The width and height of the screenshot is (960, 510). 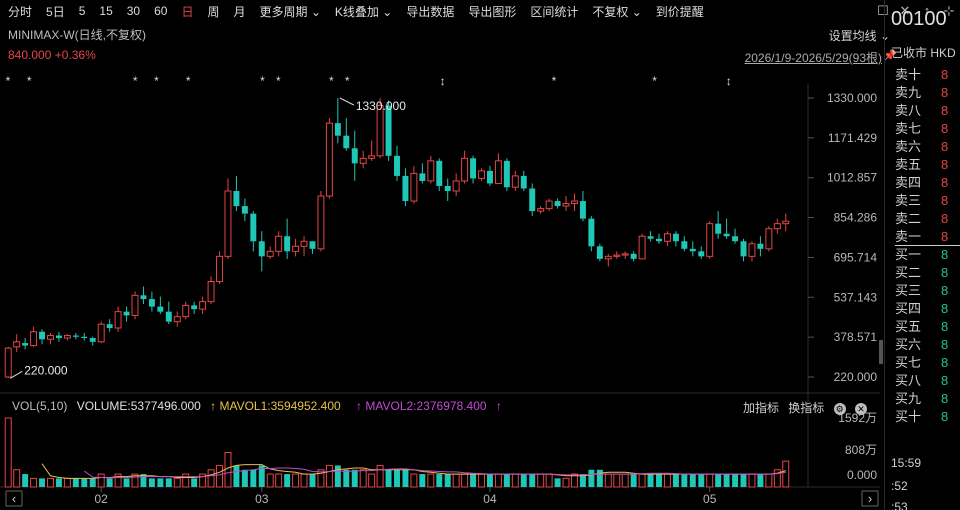 I want to click on high-label: 1330.000, so click(x=381, y=106).